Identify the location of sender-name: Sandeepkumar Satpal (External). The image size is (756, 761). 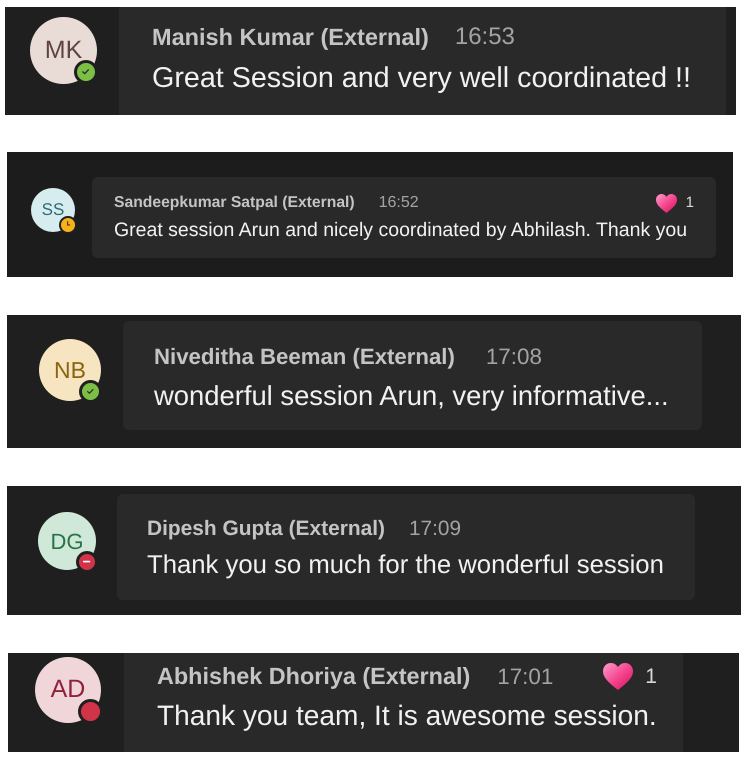
(234, 203).